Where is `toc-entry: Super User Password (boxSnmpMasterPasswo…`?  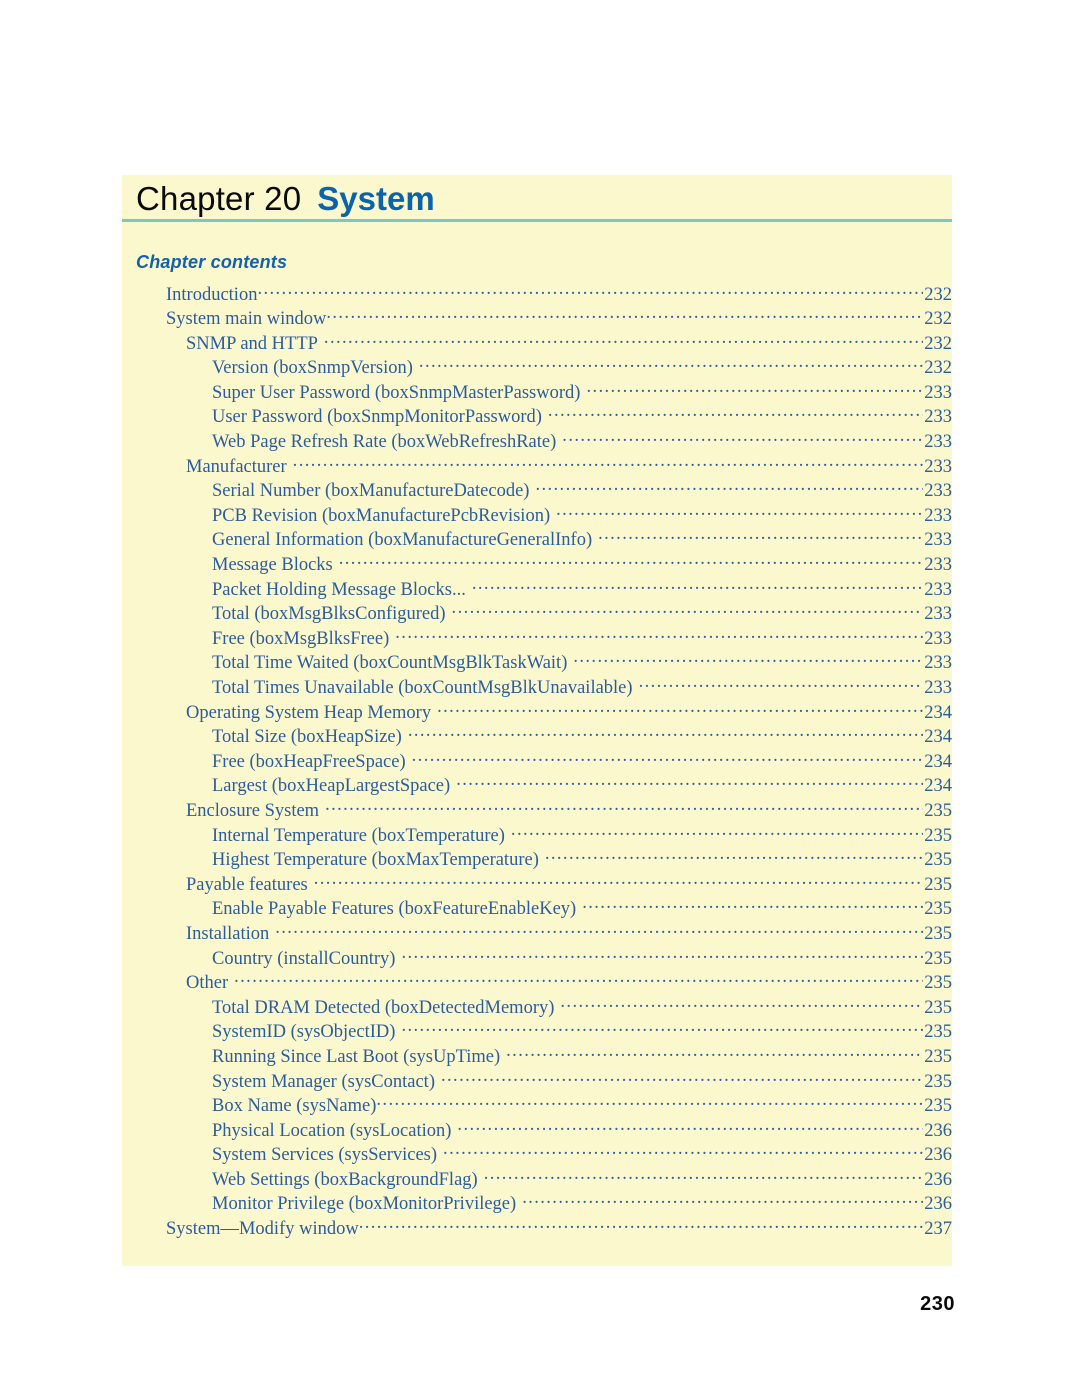
toc-entry: Super User Password (boxSnmpMasterPasswo… is located at coordinates (537, 391).